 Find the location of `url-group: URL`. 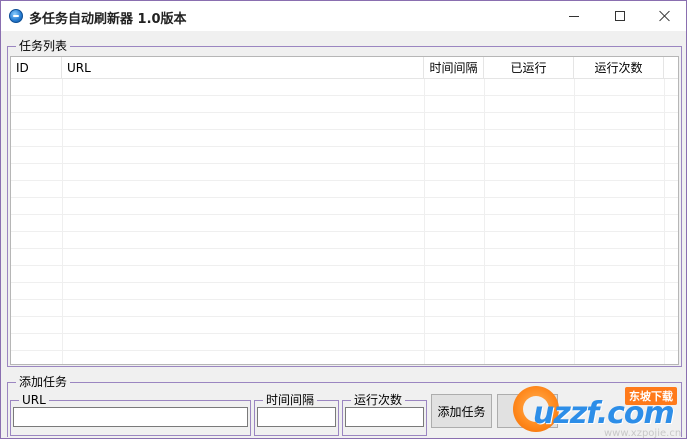

url-group: URL is located at coordinates (130, 414).